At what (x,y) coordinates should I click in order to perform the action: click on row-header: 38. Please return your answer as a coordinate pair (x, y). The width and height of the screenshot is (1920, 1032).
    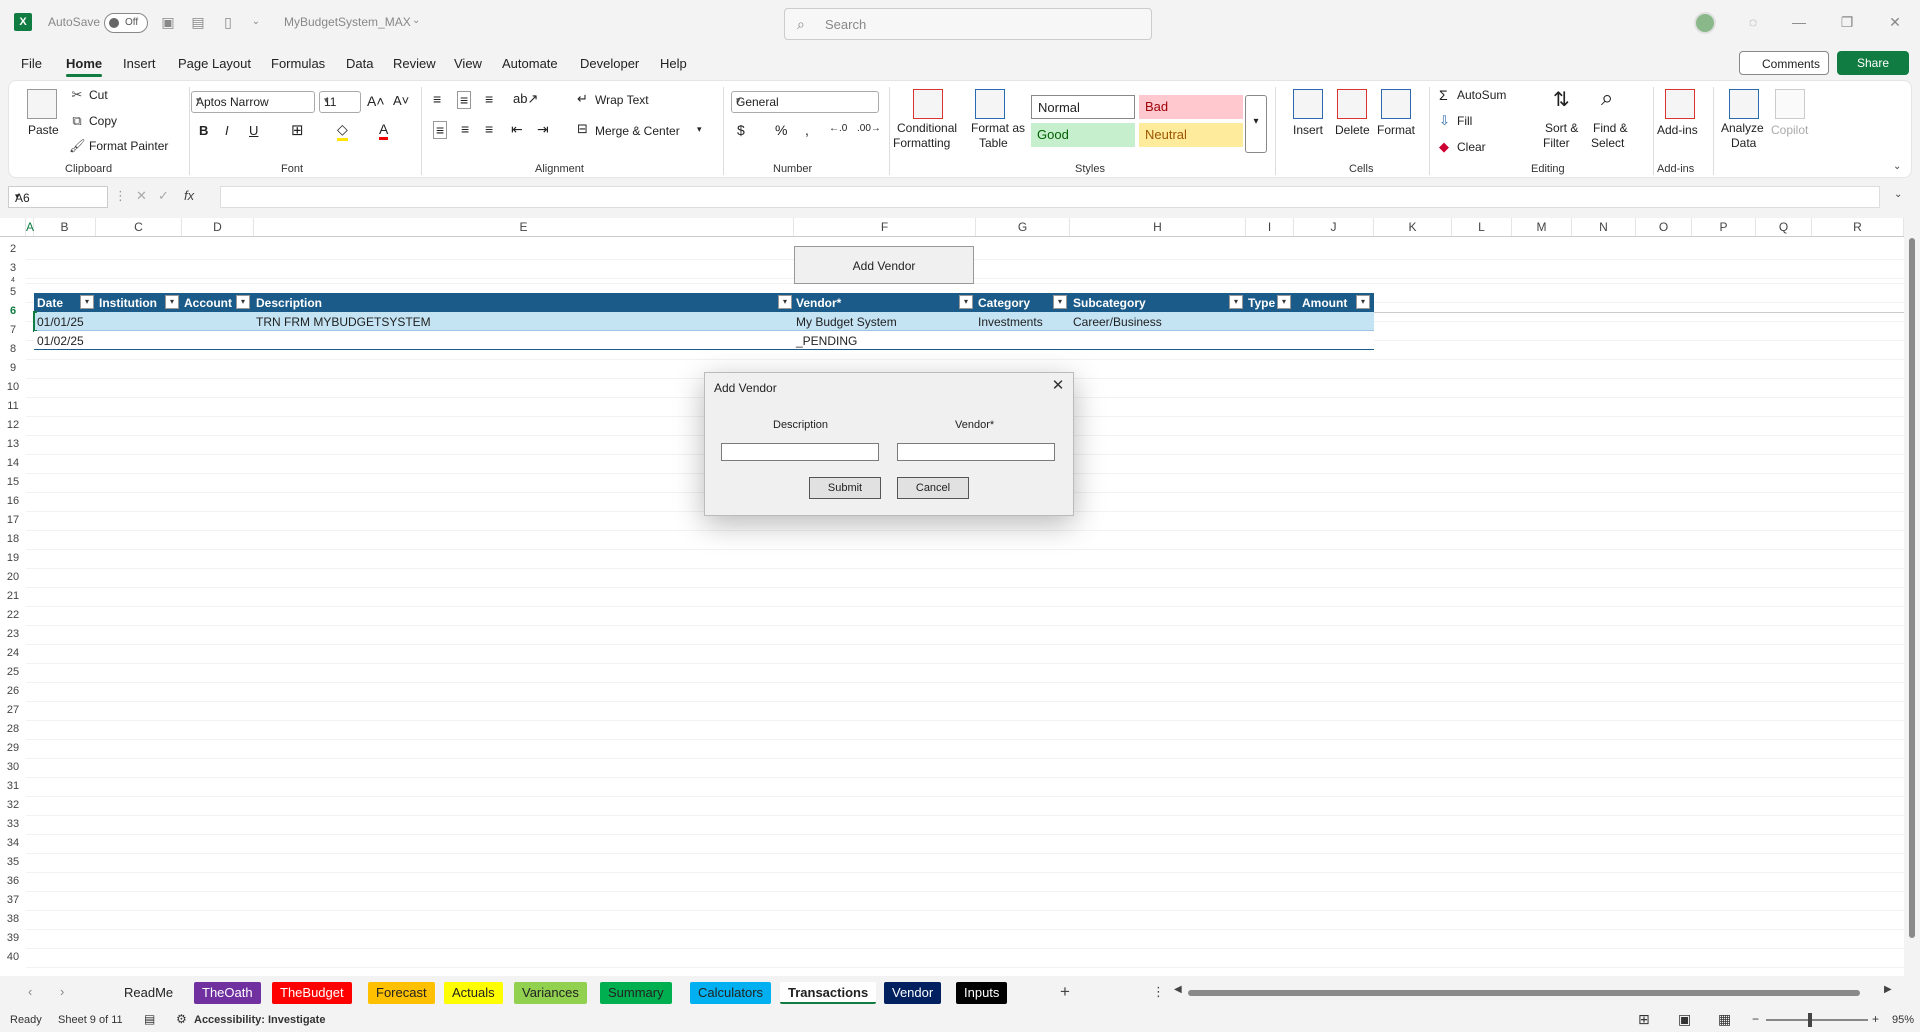
    Looking at the image, I should click on (13, 919).